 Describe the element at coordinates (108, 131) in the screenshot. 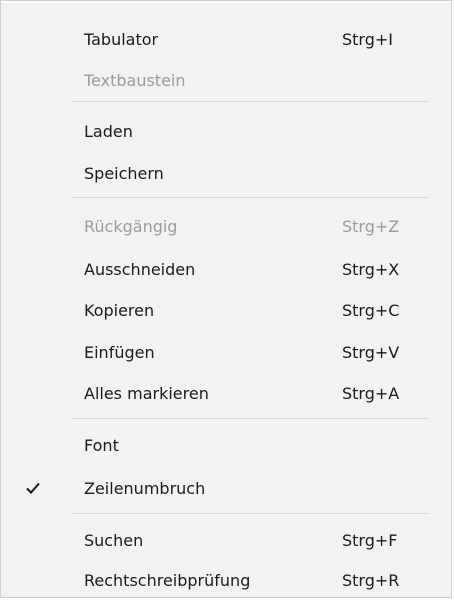

I see `menu-item-label: Laden` at that location.